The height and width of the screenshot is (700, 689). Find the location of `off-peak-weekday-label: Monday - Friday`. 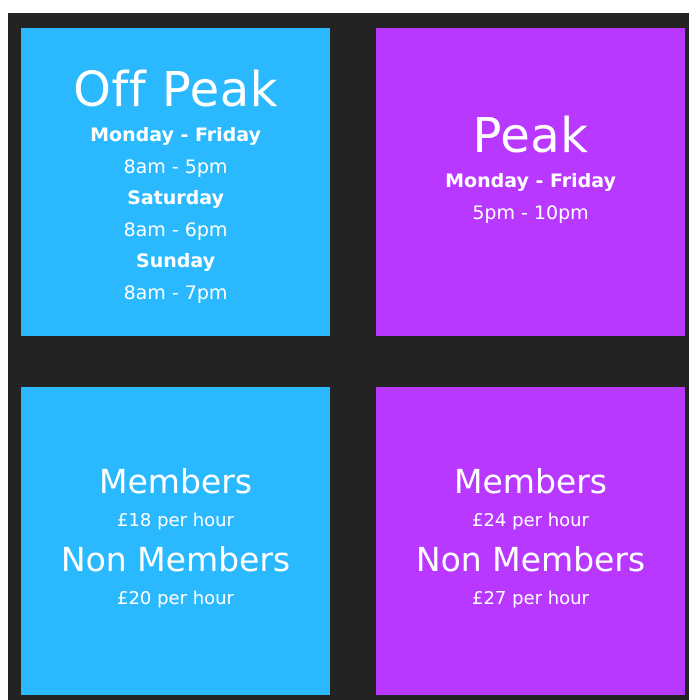

off-peak-weekday-label: Monday - Friday is located at coordinates (175, 135).